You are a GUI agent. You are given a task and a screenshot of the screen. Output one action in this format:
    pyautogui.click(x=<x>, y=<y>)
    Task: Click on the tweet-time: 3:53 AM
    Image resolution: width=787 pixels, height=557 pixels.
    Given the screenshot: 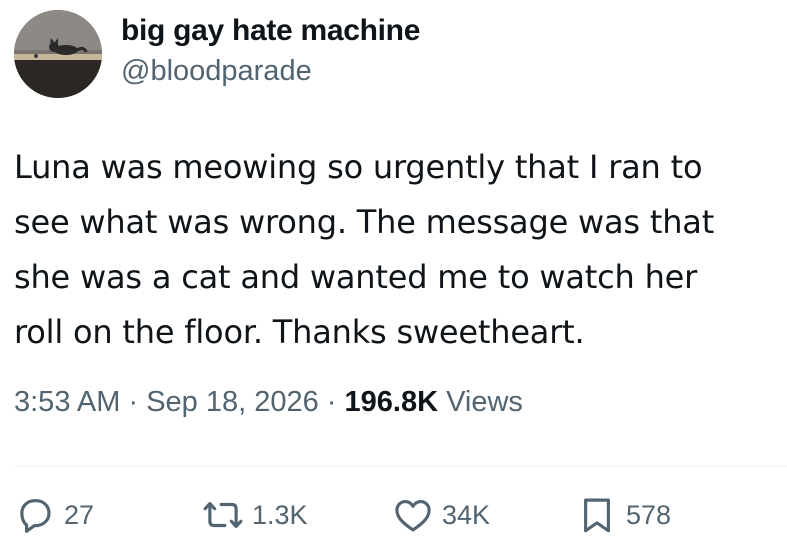 What is the action you would take?
    pyautogui.click(x=67, y=402)
    